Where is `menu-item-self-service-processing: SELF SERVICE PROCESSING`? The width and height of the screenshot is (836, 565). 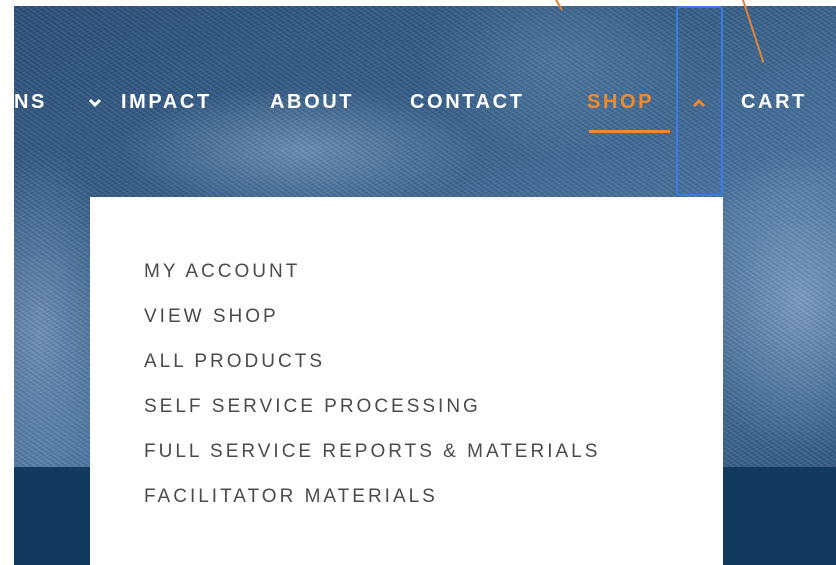
menu-item-self-service-processing: SELF SERVICE PROCESSING is located at coordinates (372, 416).